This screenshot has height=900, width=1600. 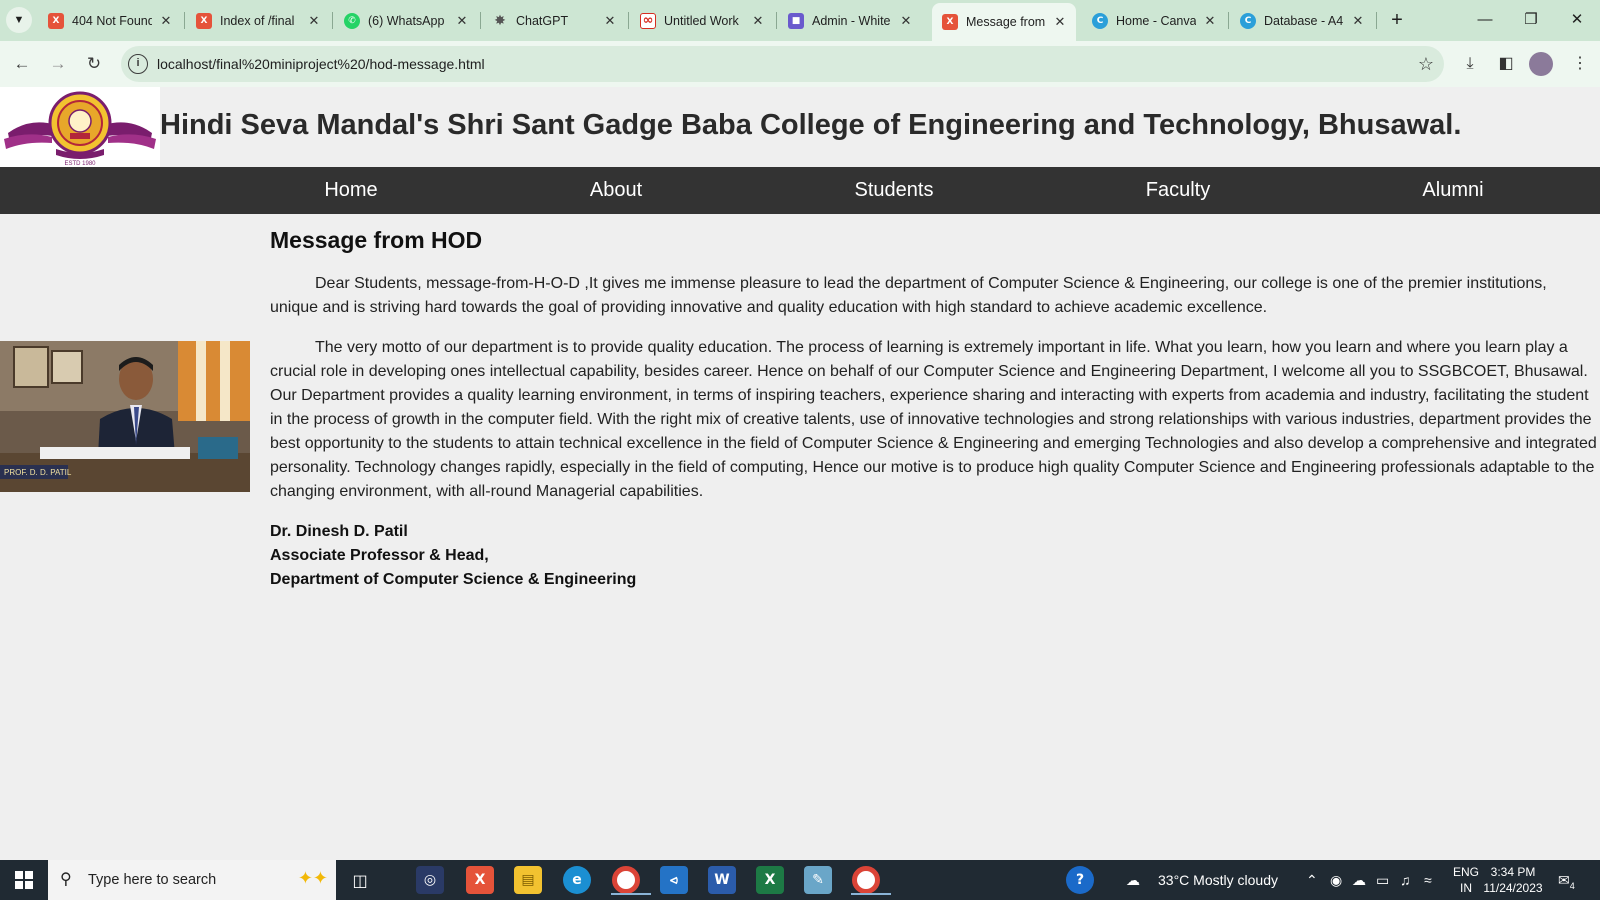 What do you see at coordinates (360, 880) in the screenshot?
I see `task-view-icon: ◫` at bounding box center [360, 880].